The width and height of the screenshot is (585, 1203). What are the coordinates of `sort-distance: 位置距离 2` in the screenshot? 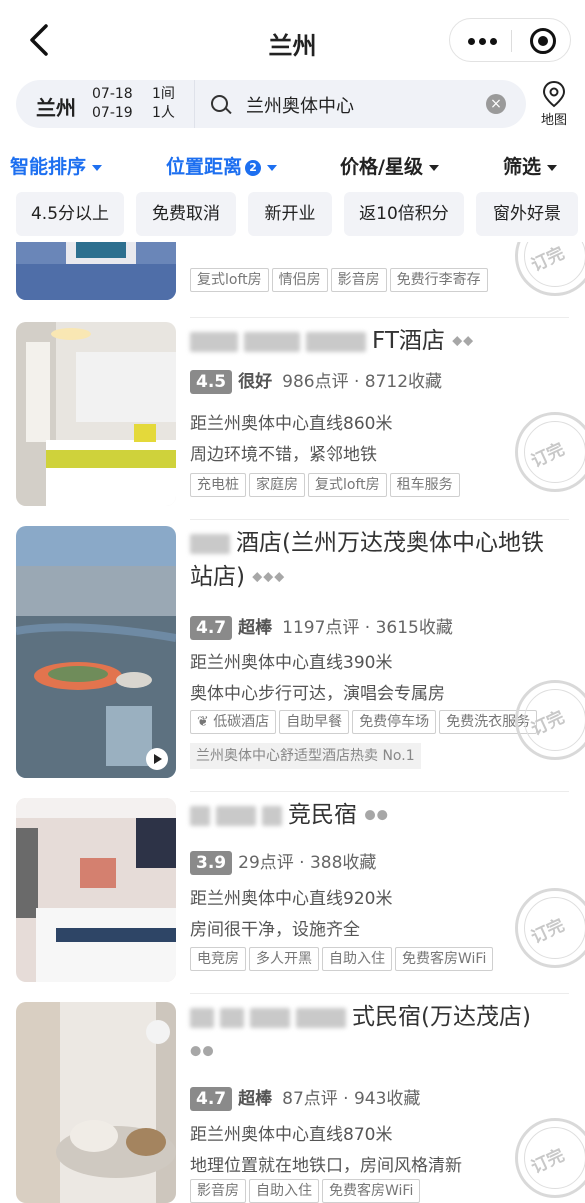 It's located at (222, 165).